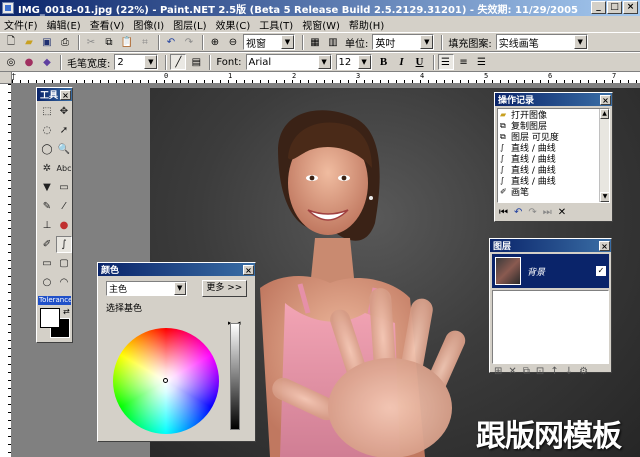 This screenshot has width=640, height=457. I want to click on new-file-icon: 🗋, so click(11, 42).